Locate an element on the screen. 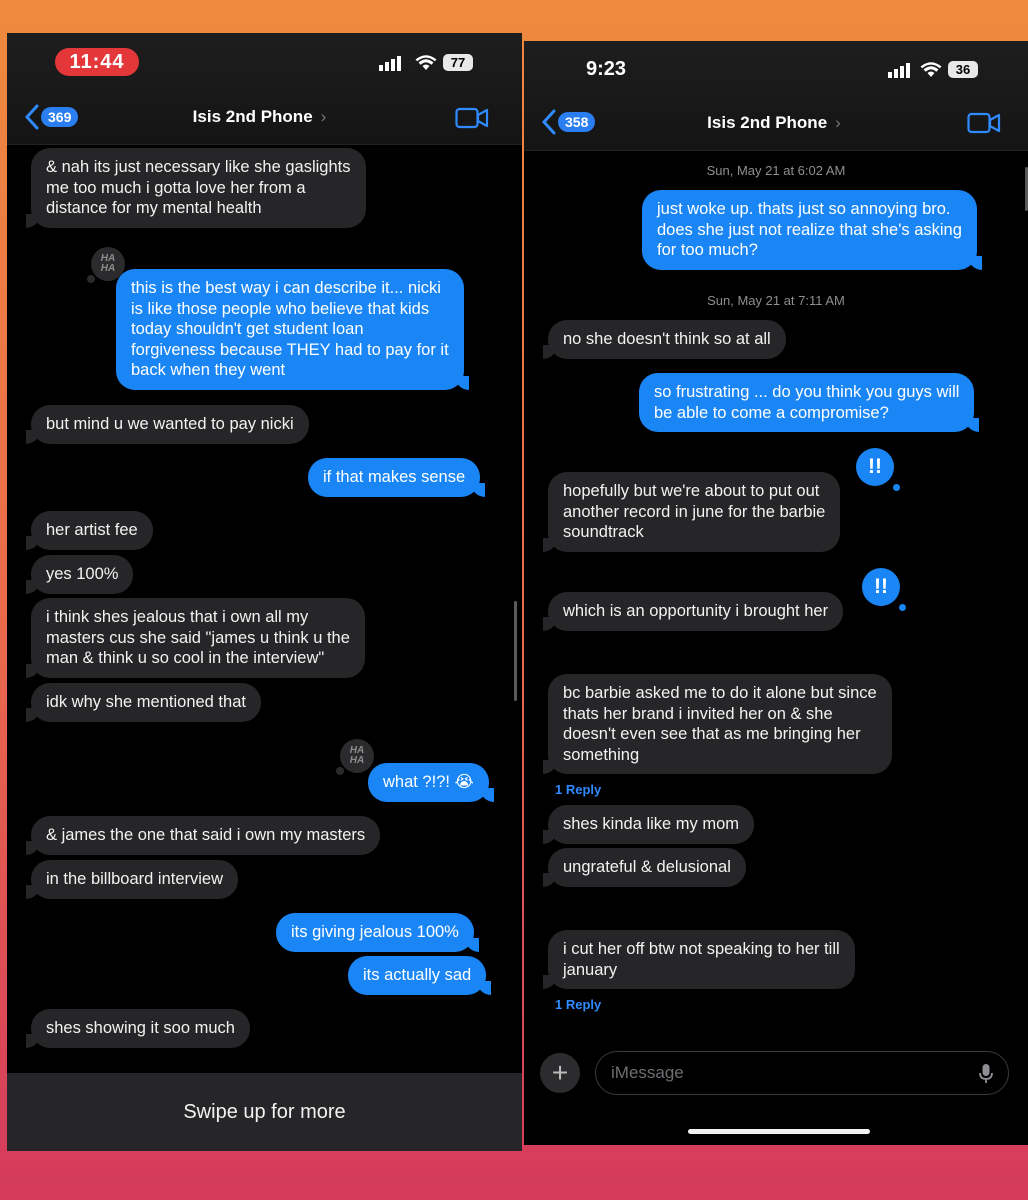  apps-plus-button: + is located at coordinates (560, 1073).